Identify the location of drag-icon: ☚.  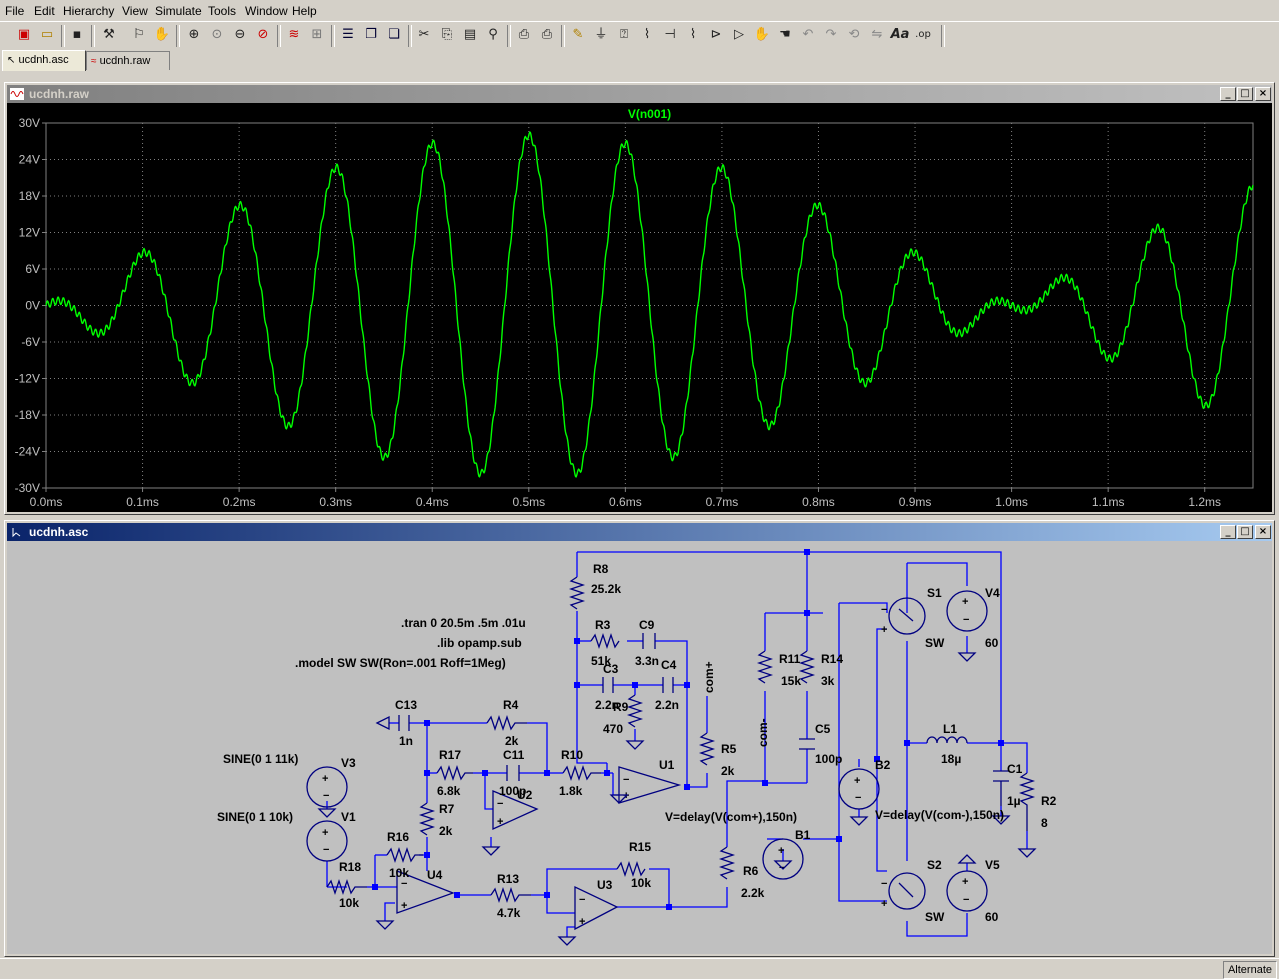
(785, 35).